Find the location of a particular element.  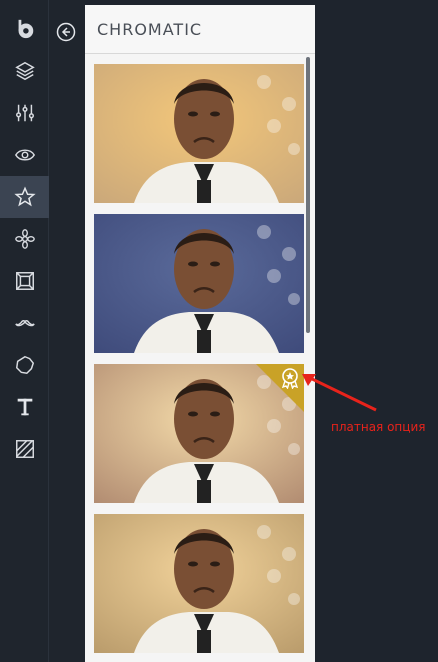

sticker-shape-icon is located at coordinates (24, 365).